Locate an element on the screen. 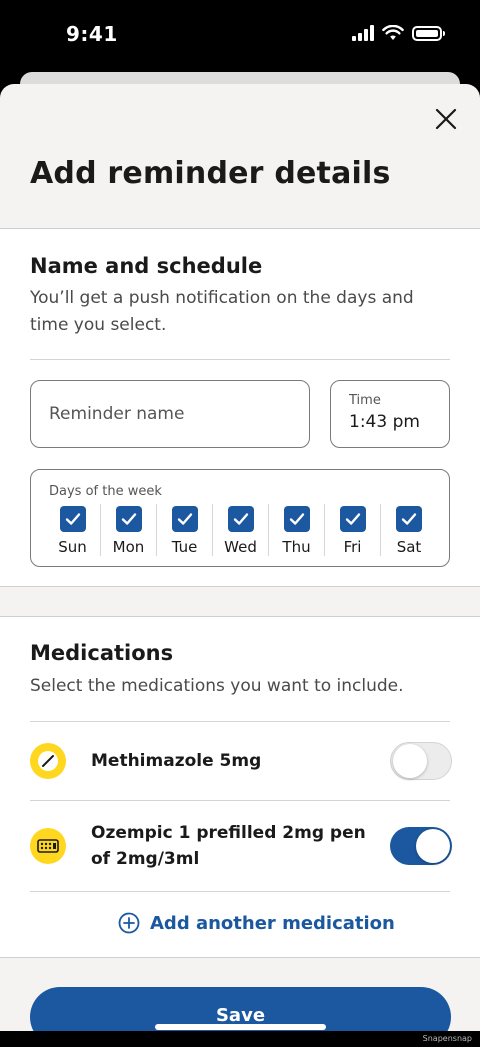  day-wednesday: Wed is located at coordinates (241, 530).